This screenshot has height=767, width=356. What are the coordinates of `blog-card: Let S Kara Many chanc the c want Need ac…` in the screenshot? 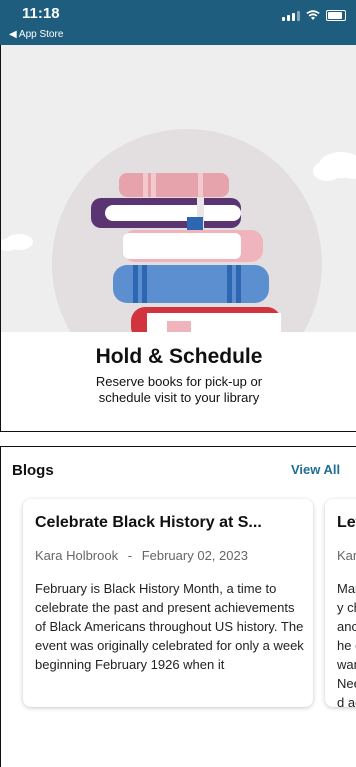 It's located at (340, 603).